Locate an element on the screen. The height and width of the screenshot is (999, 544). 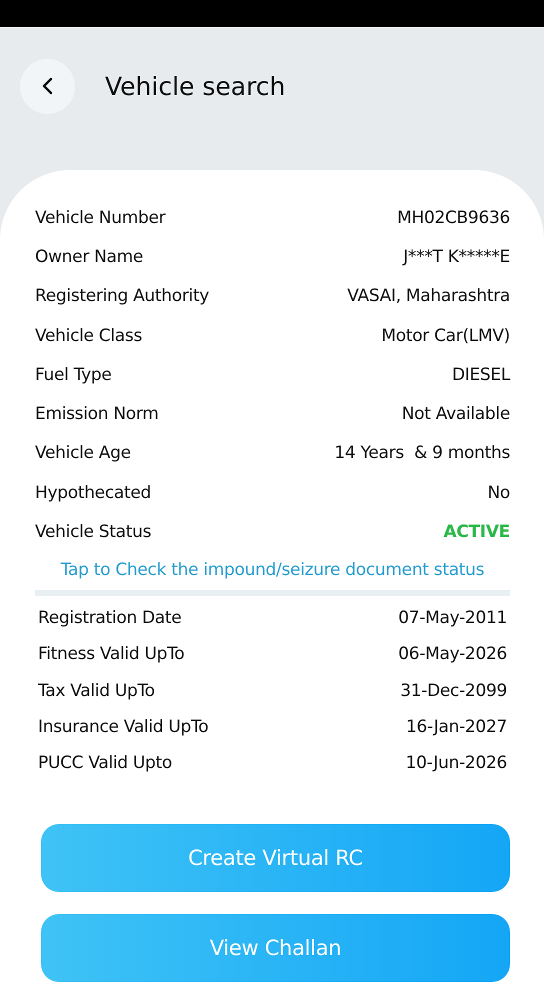
field-value: ACTIVE is located at coordinates (476, 532).